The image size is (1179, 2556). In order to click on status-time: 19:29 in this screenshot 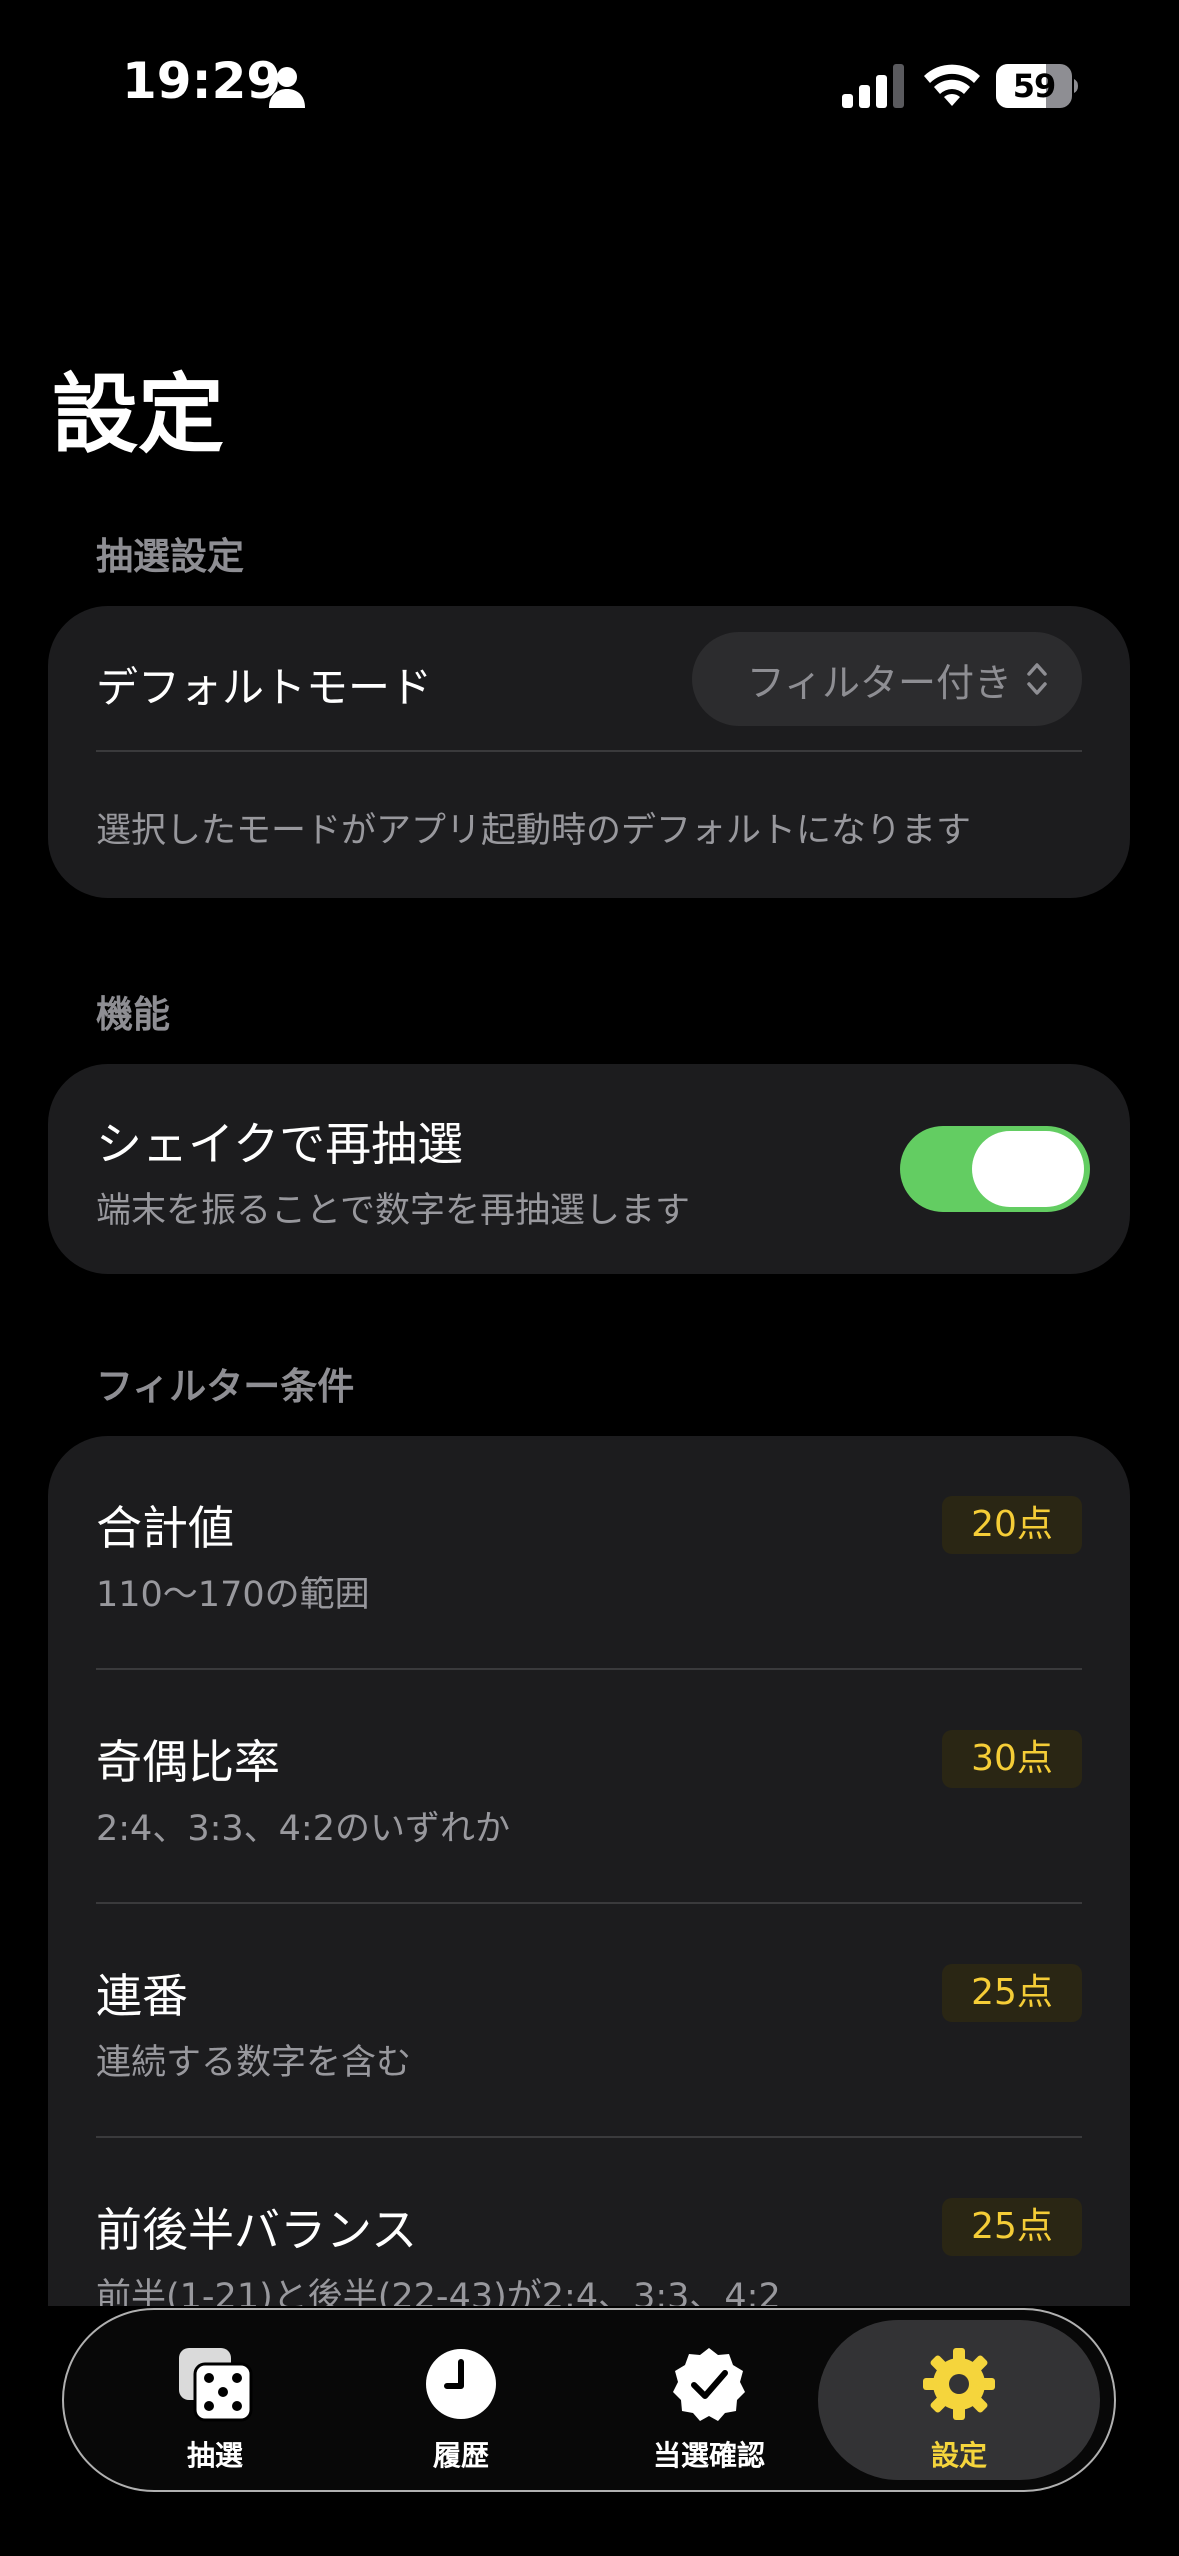, I will do `click(202, 81)`.